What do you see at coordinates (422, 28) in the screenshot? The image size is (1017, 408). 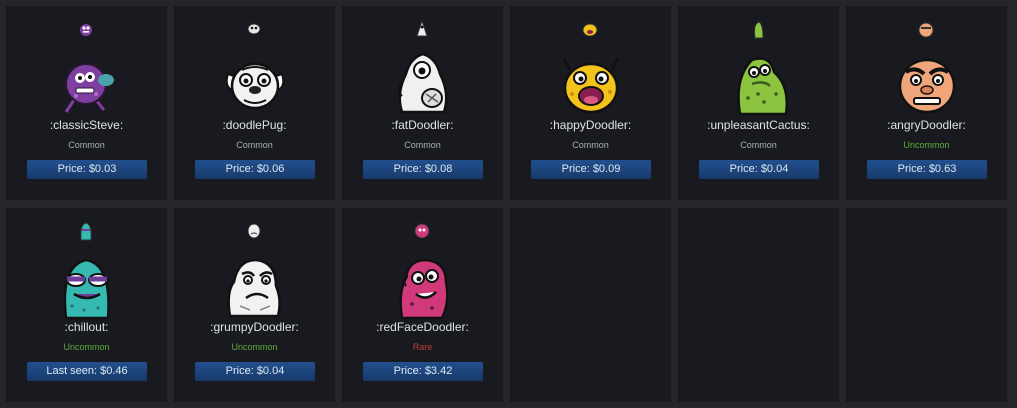 I see `fat-doodler-small-icon` at bounding box center [422, 28].